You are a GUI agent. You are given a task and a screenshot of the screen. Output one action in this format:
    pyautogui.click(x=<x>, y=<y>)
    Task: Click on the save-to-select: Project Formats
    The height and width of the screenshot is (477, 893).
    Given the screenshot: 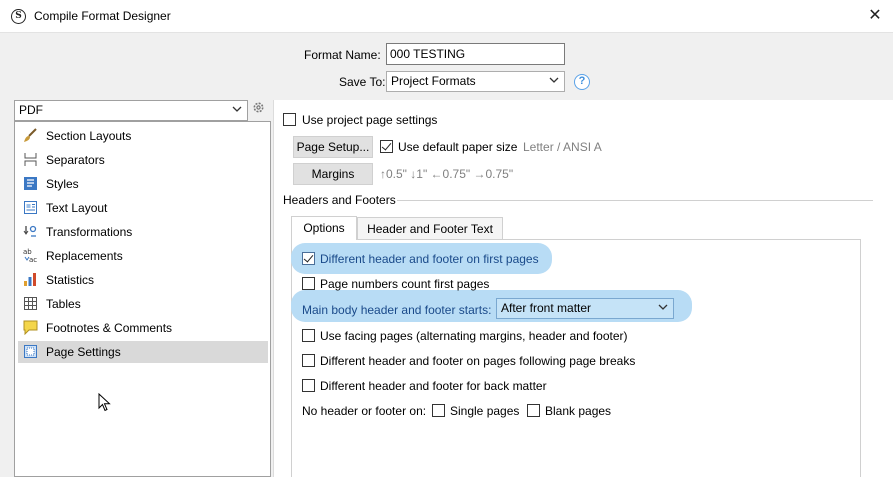 What is the action you would take?
    pyautogui.click(x=475, y=81)
    